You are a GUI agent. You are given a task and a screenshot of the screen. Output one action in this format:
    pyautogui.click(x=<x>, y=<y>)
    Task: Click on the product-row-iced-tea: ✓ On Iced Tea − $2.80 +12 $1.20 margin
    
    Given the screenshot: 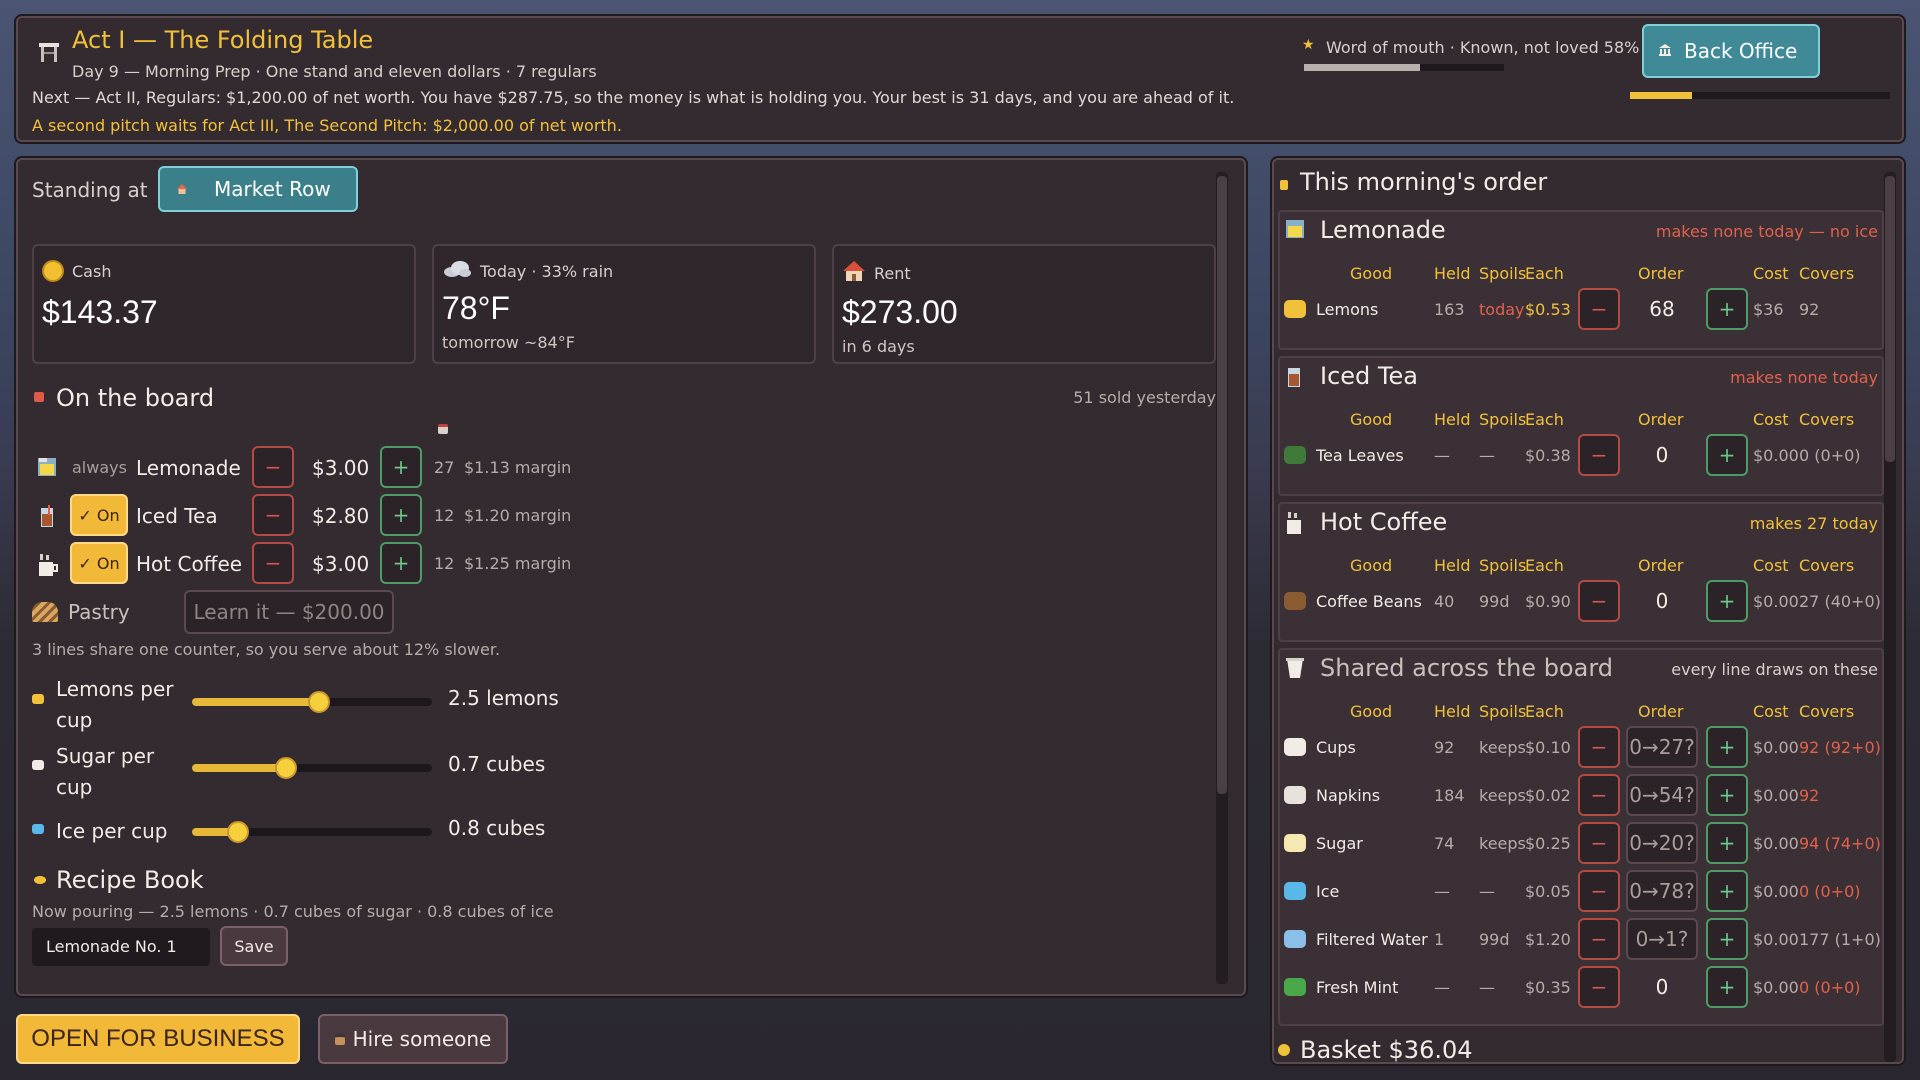 What is the action you would take?
    pyautogui.click(x=312, y=516)
    